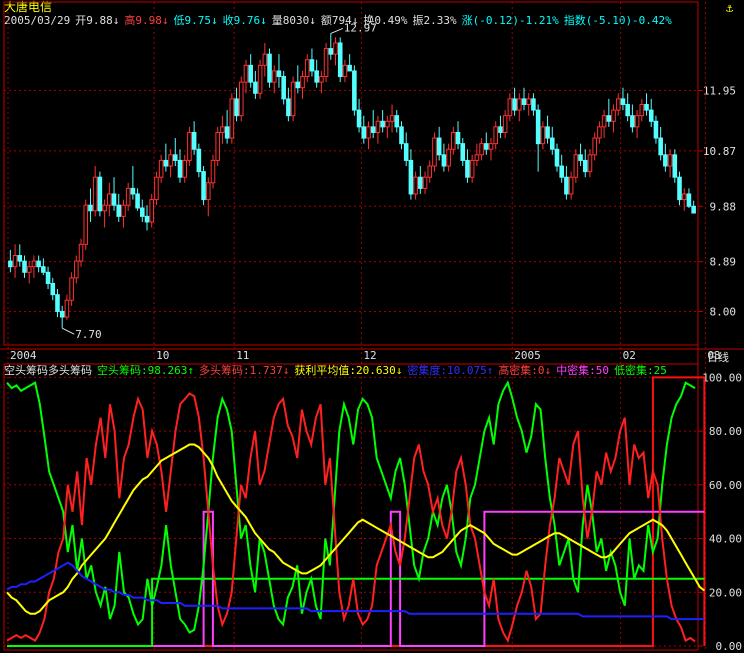  Describe the element at coordinates (360, 27) in the screenshot. I see `max-price-label: 12.97` at that location.